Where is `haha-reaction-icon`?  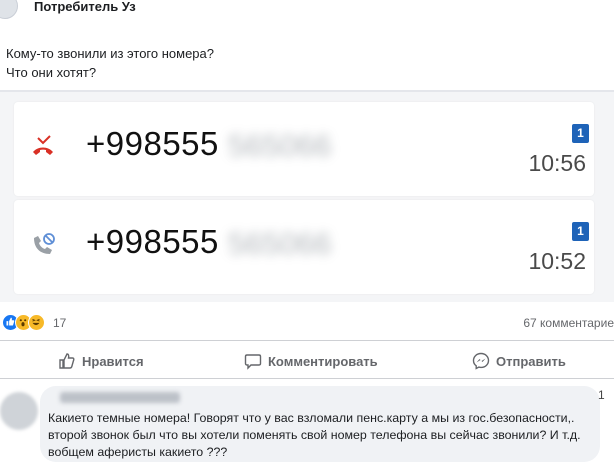 haha-reaction-icon is located at coordinates (36, 322).